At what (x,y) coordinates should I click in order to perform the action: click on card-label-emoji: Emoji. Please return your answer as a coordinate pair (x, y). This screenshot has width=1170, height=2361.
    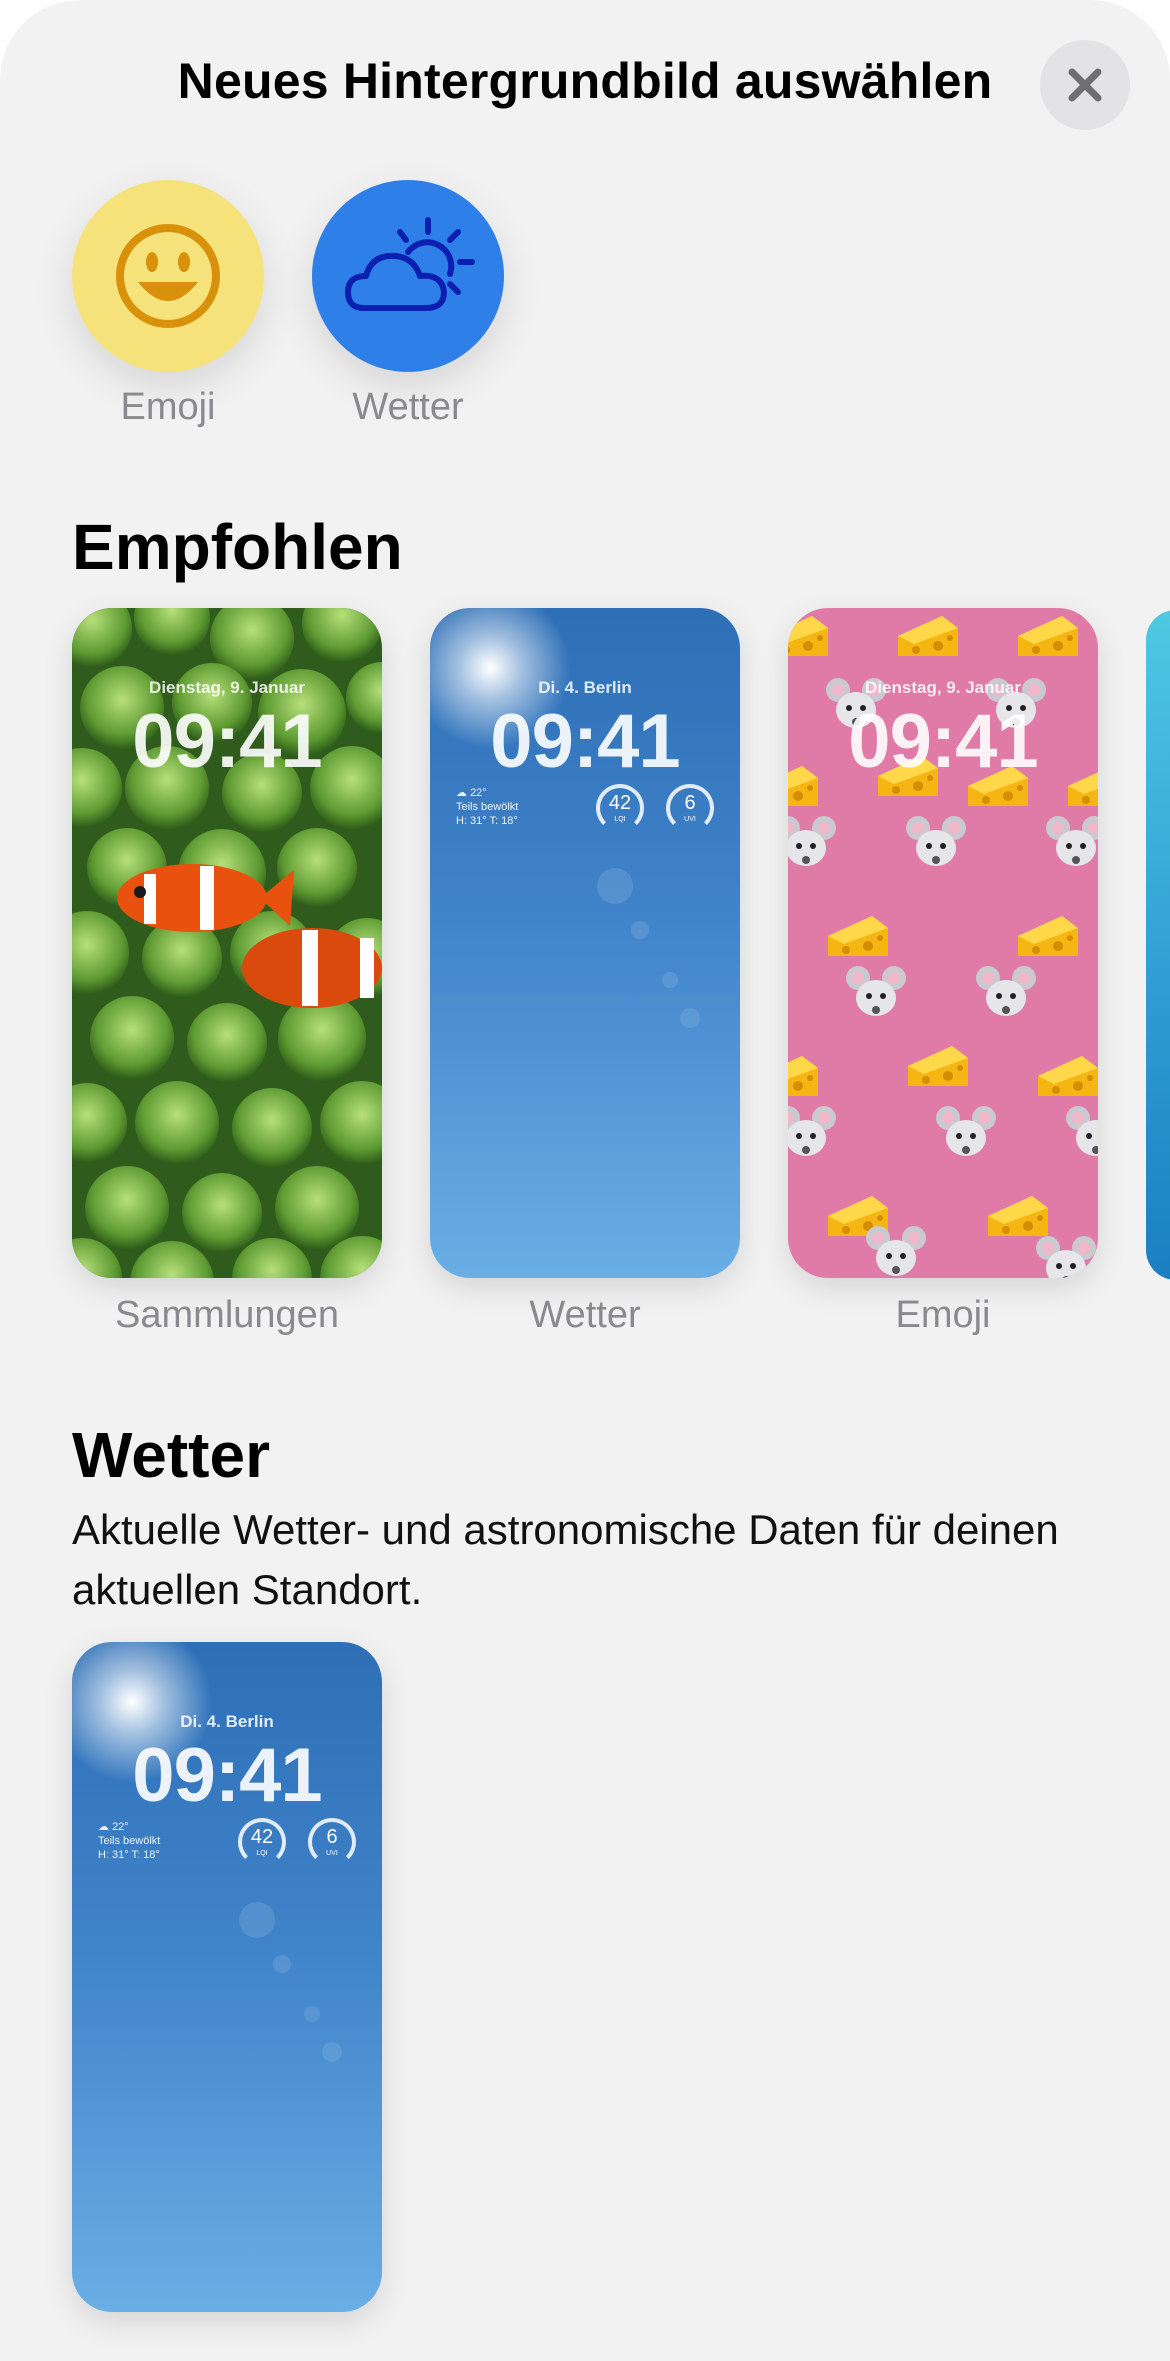
    Looking at the image, I should click on (943, 1315).